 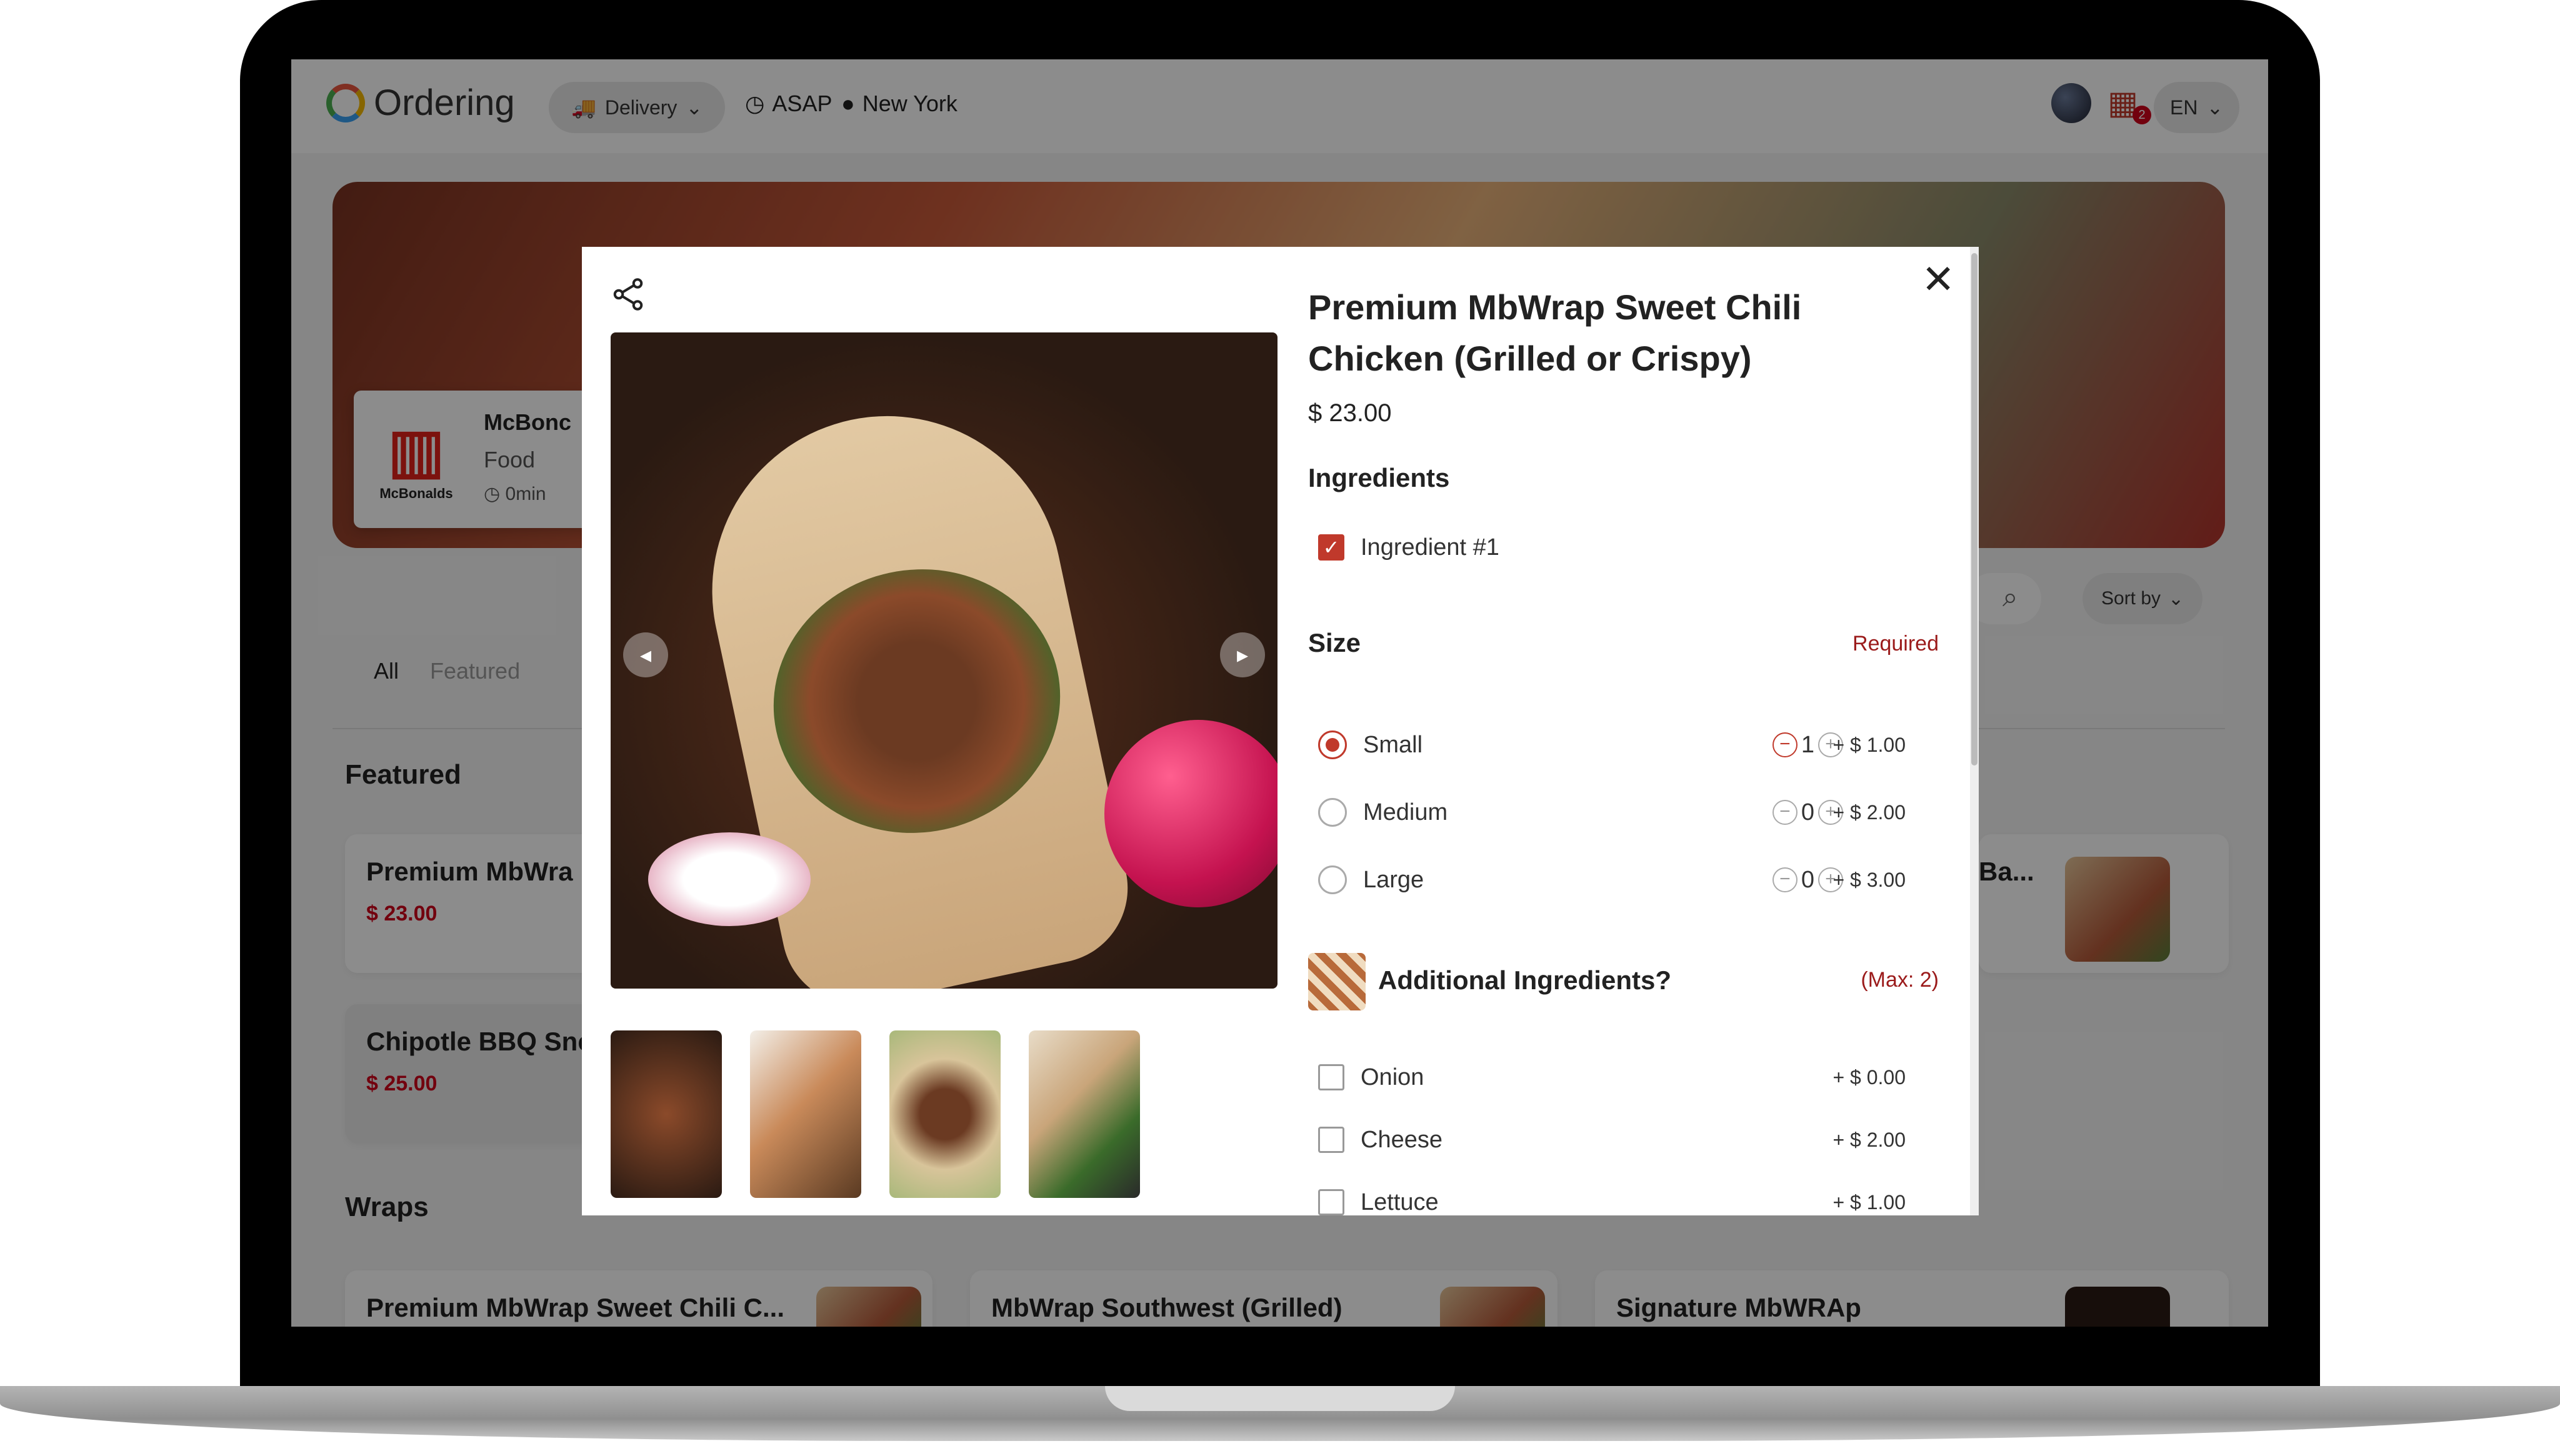 I want to click on ingredient-row: ✓ Ingredient #1, so click(x=1625, y=547).